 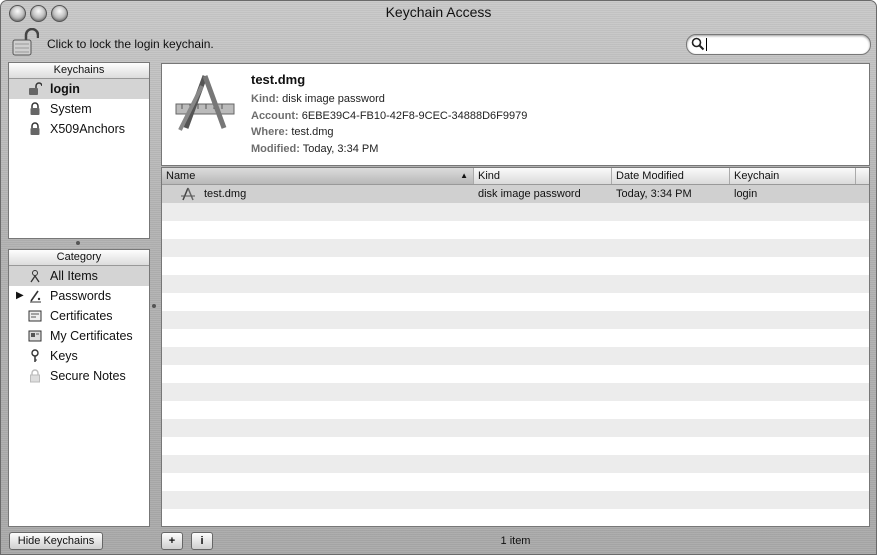 I want to click on note-icon, so click(x=35, y=376).